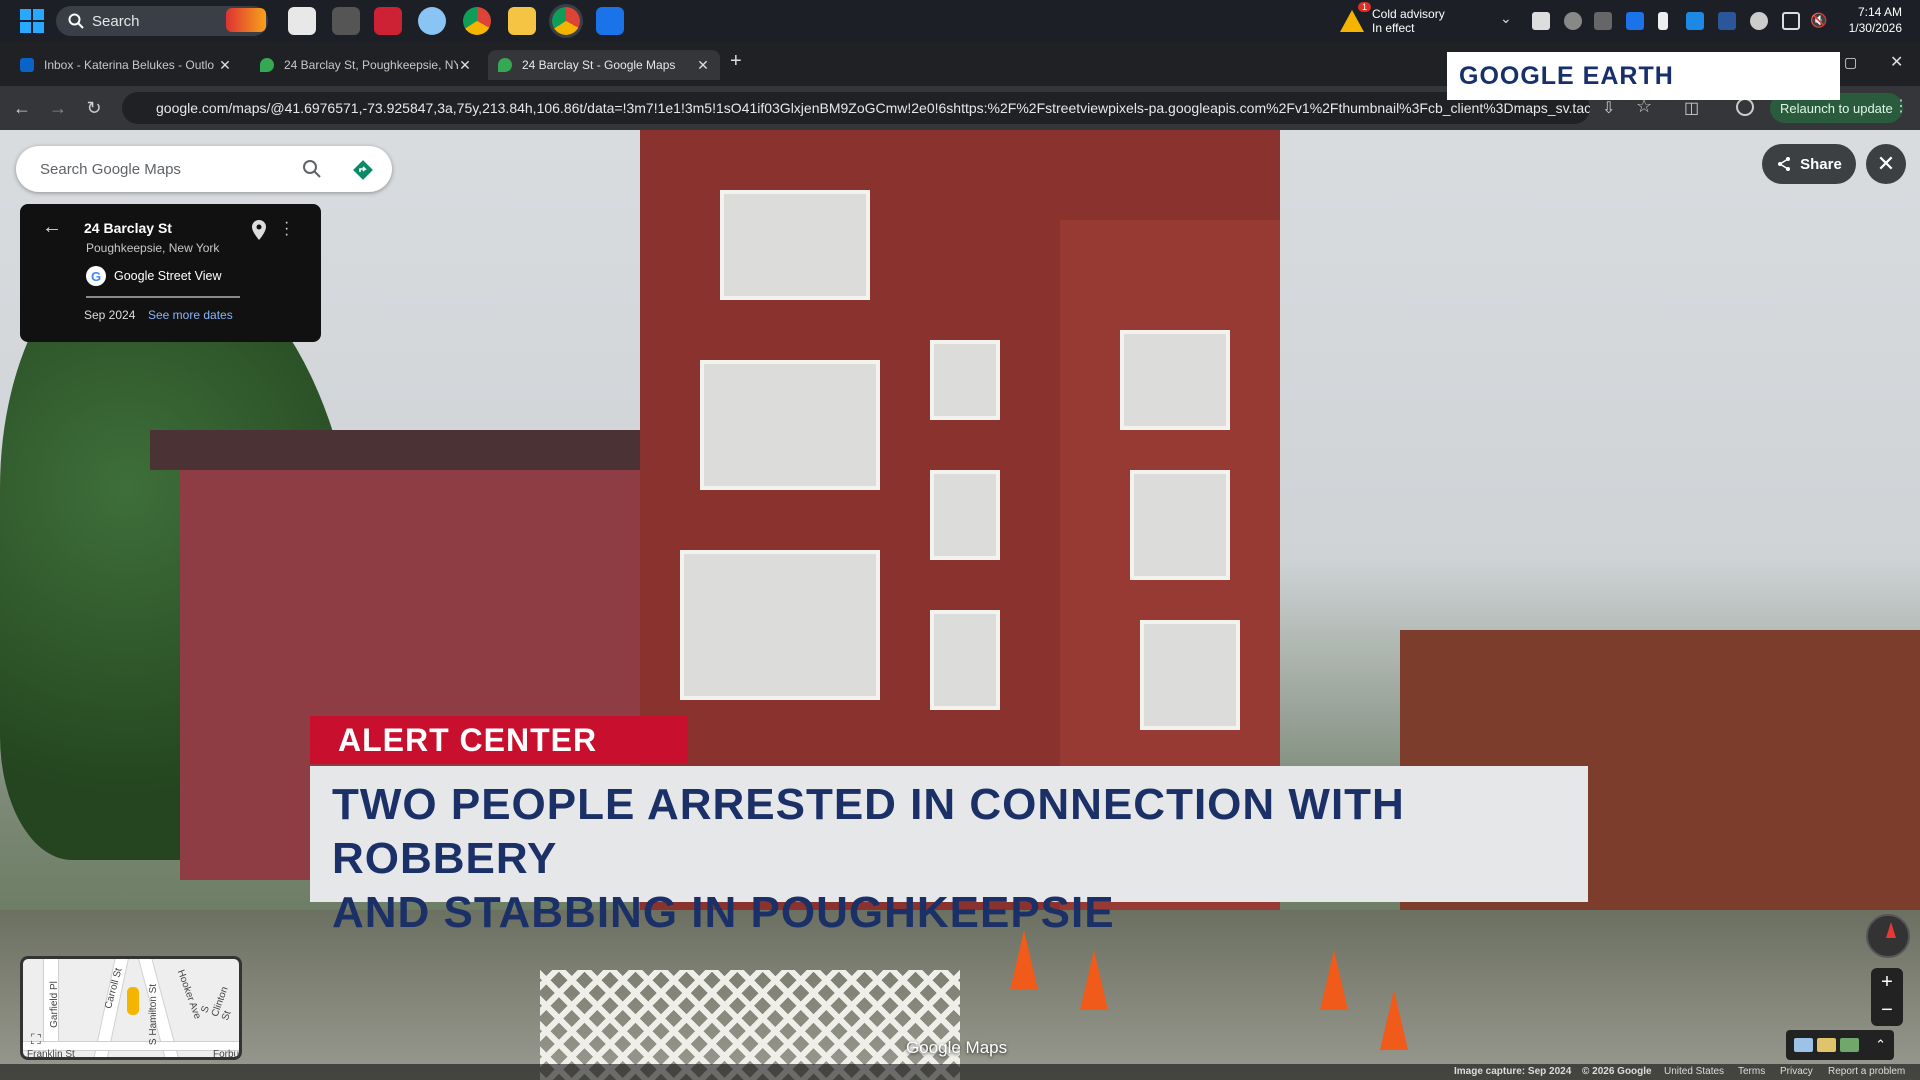 The width and height of the screenshot is (1920, 1080). I want to click on weather-widget: 1 Cold advisory In effect, so click(1392, 21).